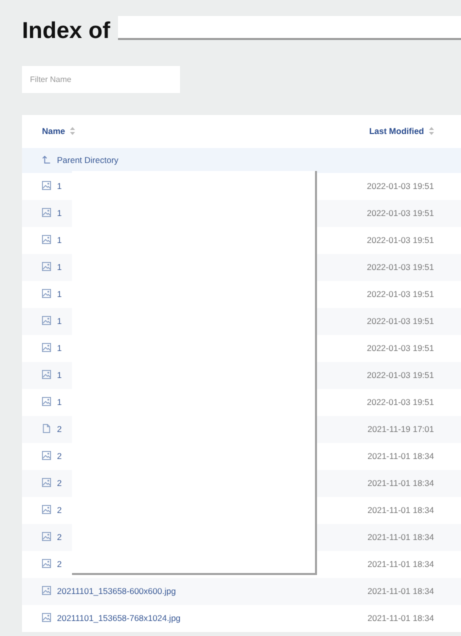 The width and height of the screenshot is (461, 636). What do you see at coordinates (101, 79) in the screenshot?
I see `filter-field: Filter Name` at bounding box center [101, 79].